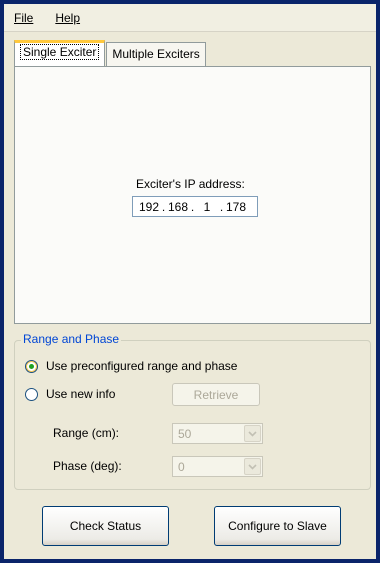  I want to click on tab-strip: Single Exciter Multiple Exciters, so click(110, 53).